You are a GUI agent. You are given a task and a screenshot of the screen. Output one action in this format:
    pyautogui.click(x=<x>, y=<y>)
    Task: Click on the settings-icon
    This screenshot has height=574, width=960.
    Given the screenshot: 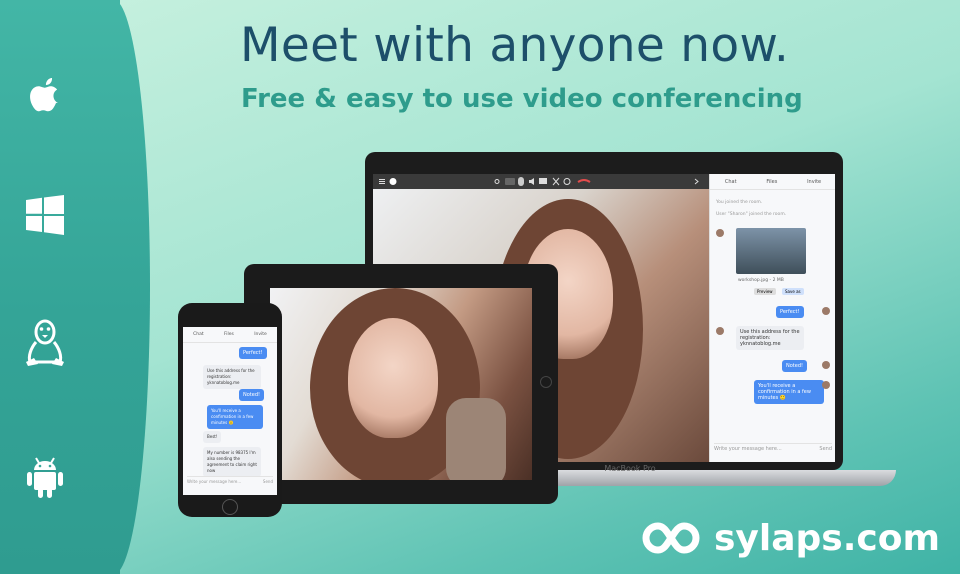 What is the action you would take?
    pyautogui.click(x=567, y=181)
    